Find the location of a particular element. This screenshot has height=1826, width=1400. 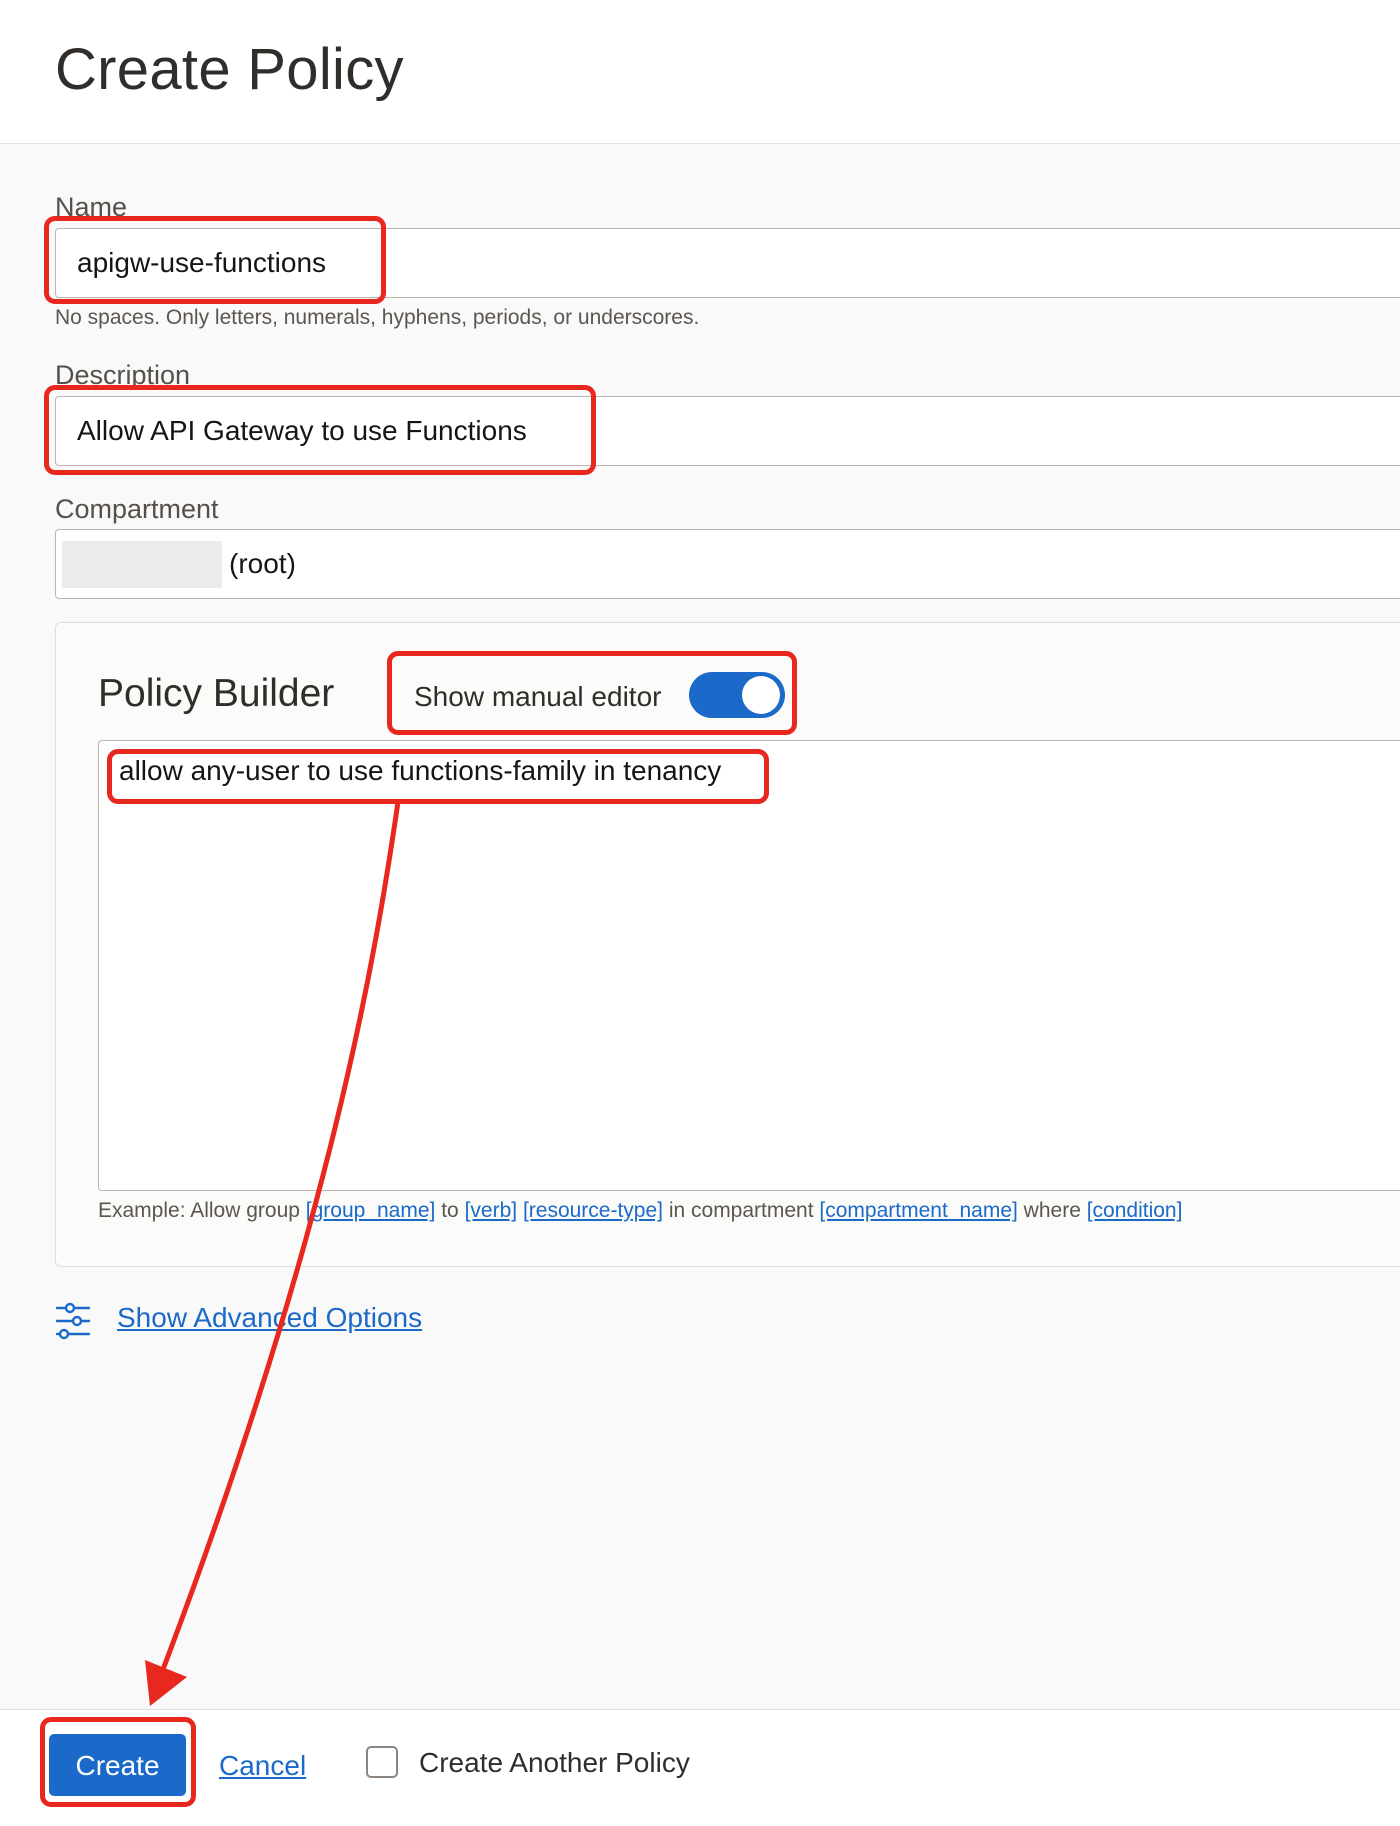

form-footer: Create Cancel Create Another Policy is located at coordinates (700, 1767).